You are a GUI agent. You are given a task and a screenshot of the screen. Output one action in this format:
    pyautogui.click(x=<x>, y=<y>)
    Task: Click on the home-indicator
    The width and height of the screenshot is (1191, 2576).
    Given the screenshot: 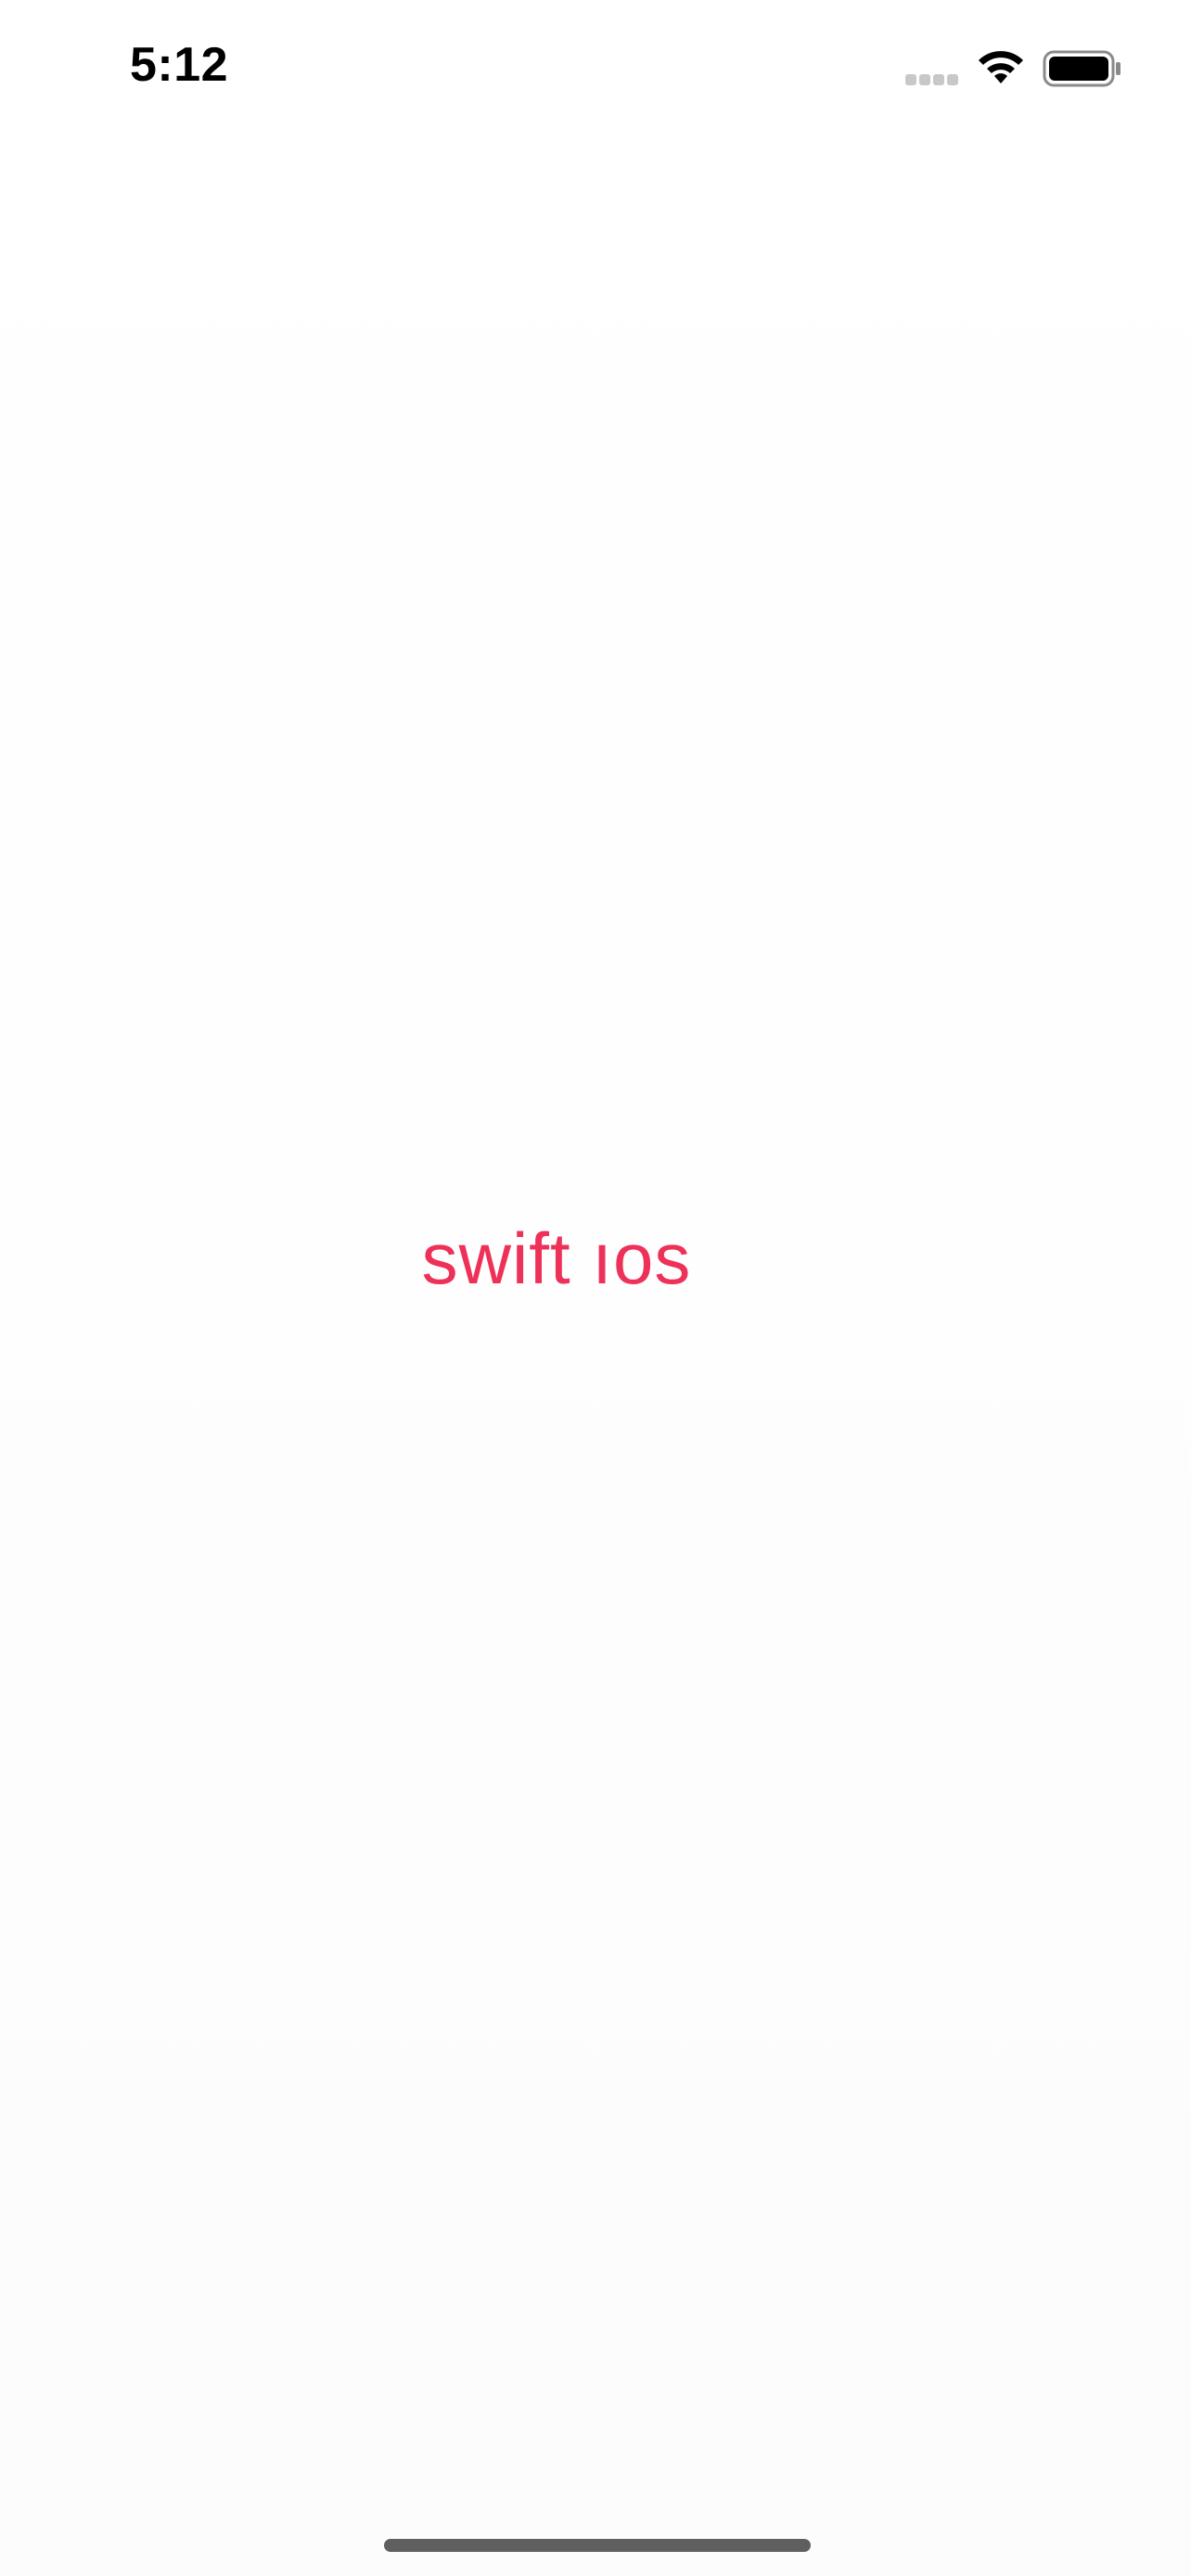 What is the action you would take?
    pyautogui.click(x=597, y=2545)
    